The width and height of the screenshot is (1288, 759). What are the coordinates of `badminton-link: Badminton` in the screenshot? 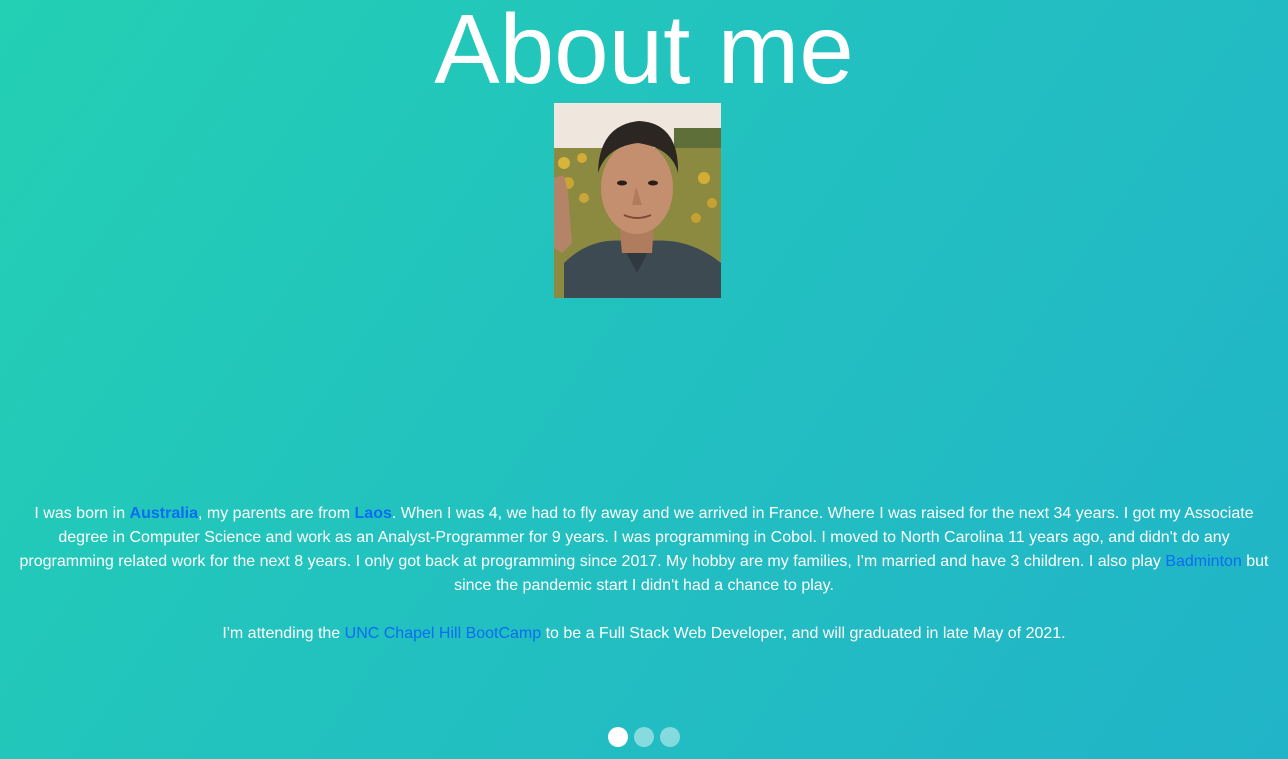 It's located at (1203, 561).